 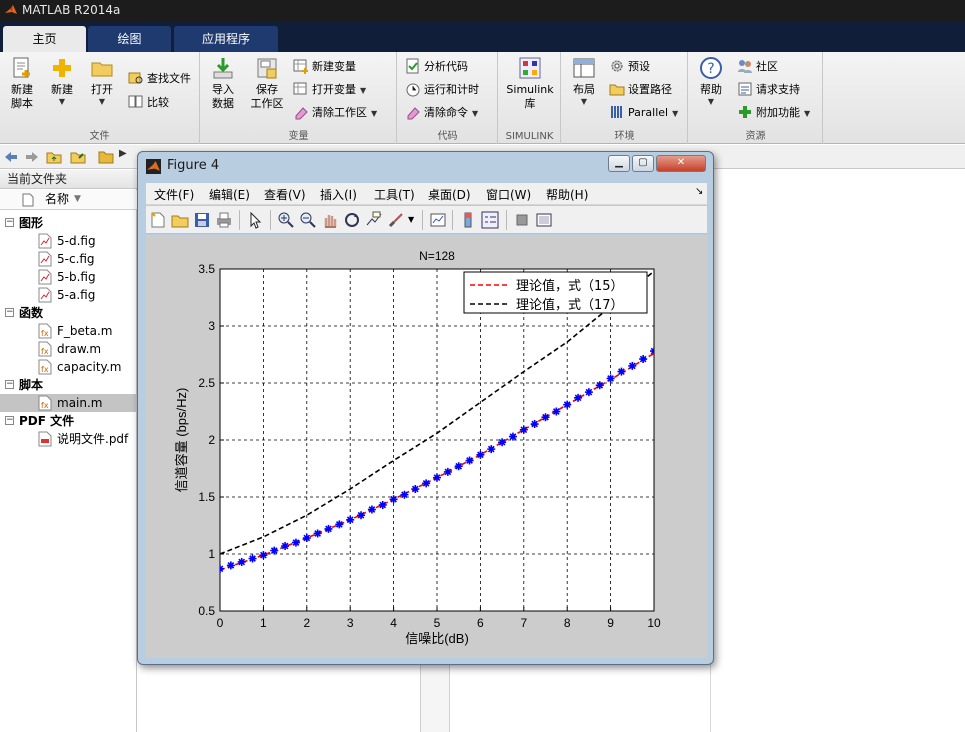 What do you see at coordinates (223, 83) in the screenshot?
I see `import-data-button: 导入 数据` at bounding box center [223, 83].